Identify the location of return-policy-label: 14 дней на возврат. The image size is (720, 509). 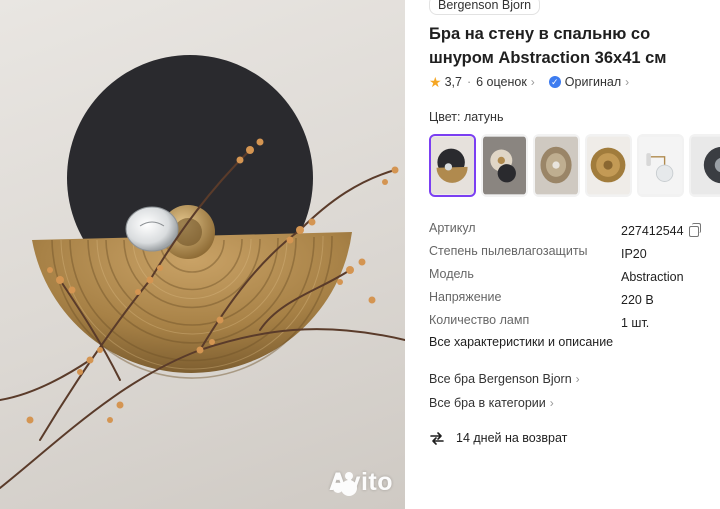
(512, 438).